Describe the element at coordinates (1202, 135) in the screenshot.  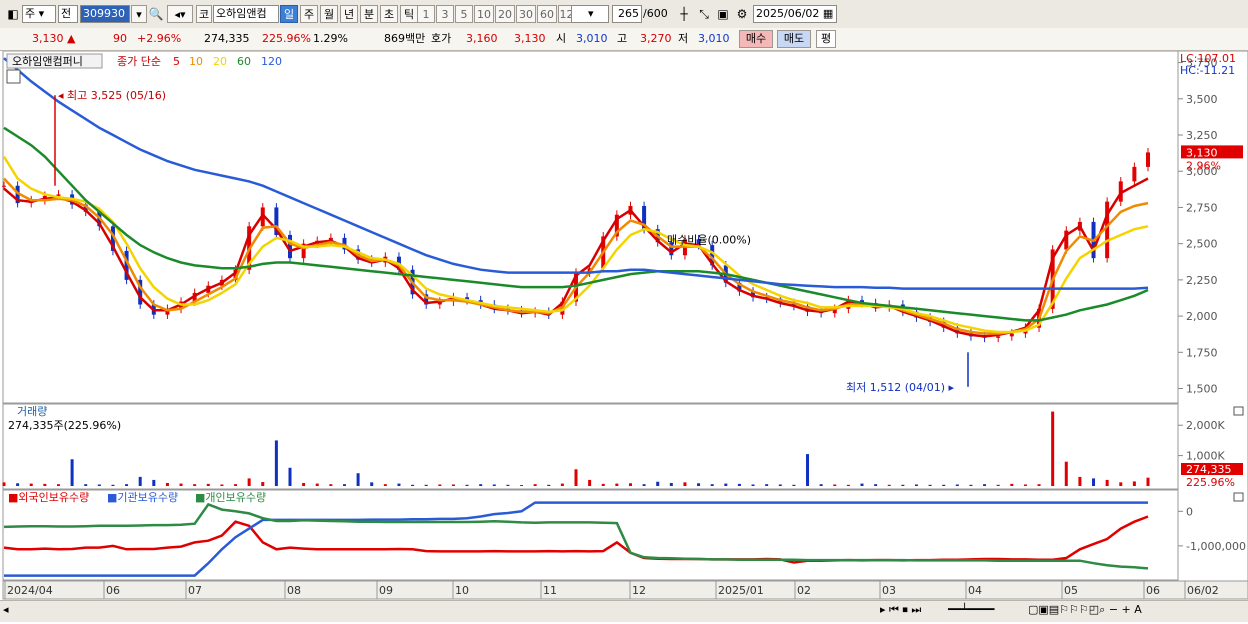
I see `price-tick-label: 3,250` at that location.